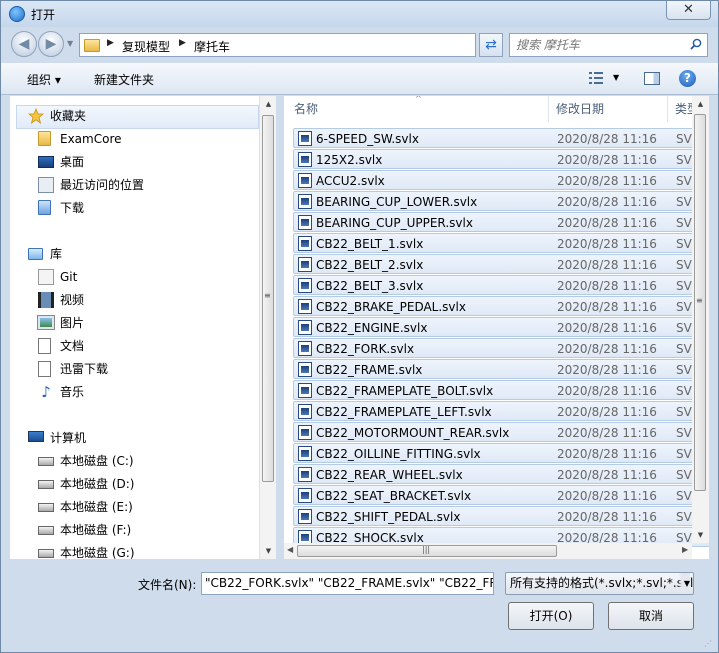  I want to click on file-row: CB22_FORK.svlx 2020/8/28 11:16 SVI, so click(501, 348).